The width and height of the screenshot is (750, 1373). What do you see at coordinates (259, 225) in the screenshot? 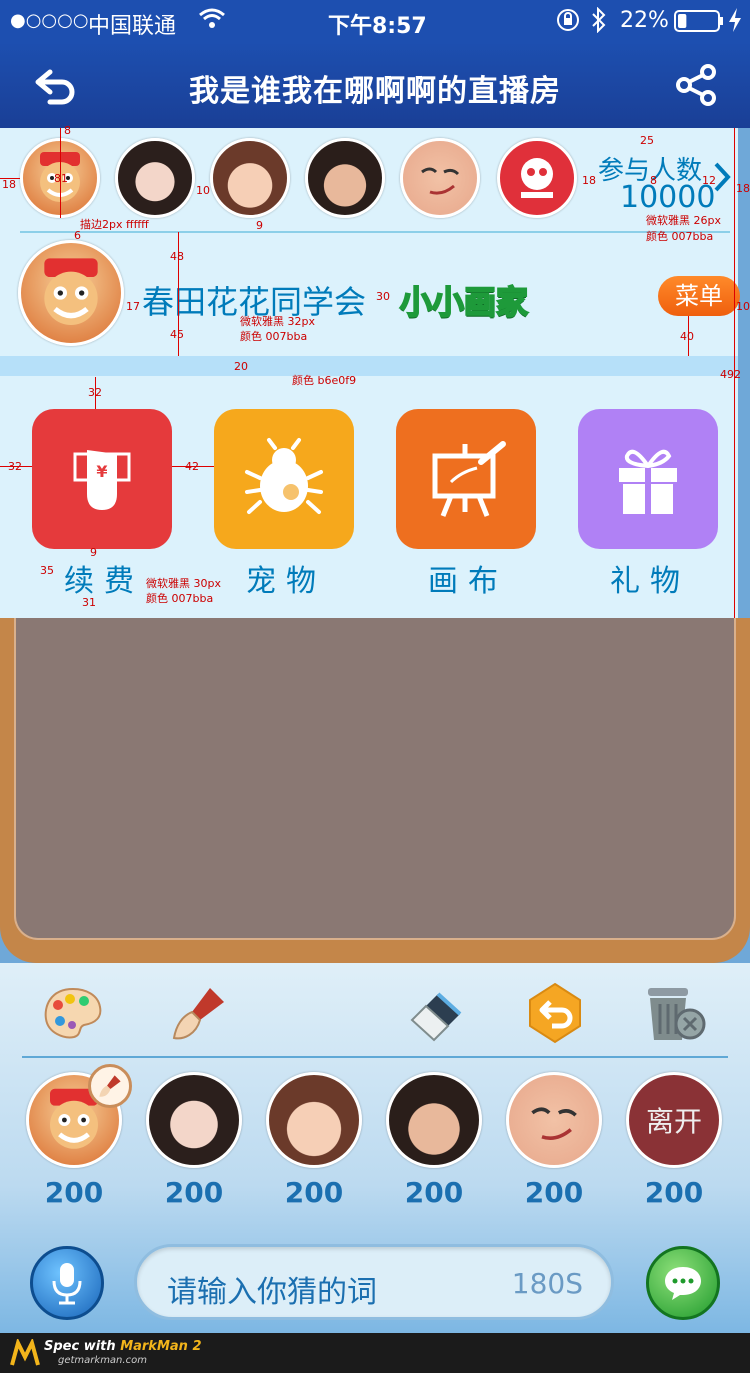
I see `spec-annotation: 9` at bounding box center [259, 225].